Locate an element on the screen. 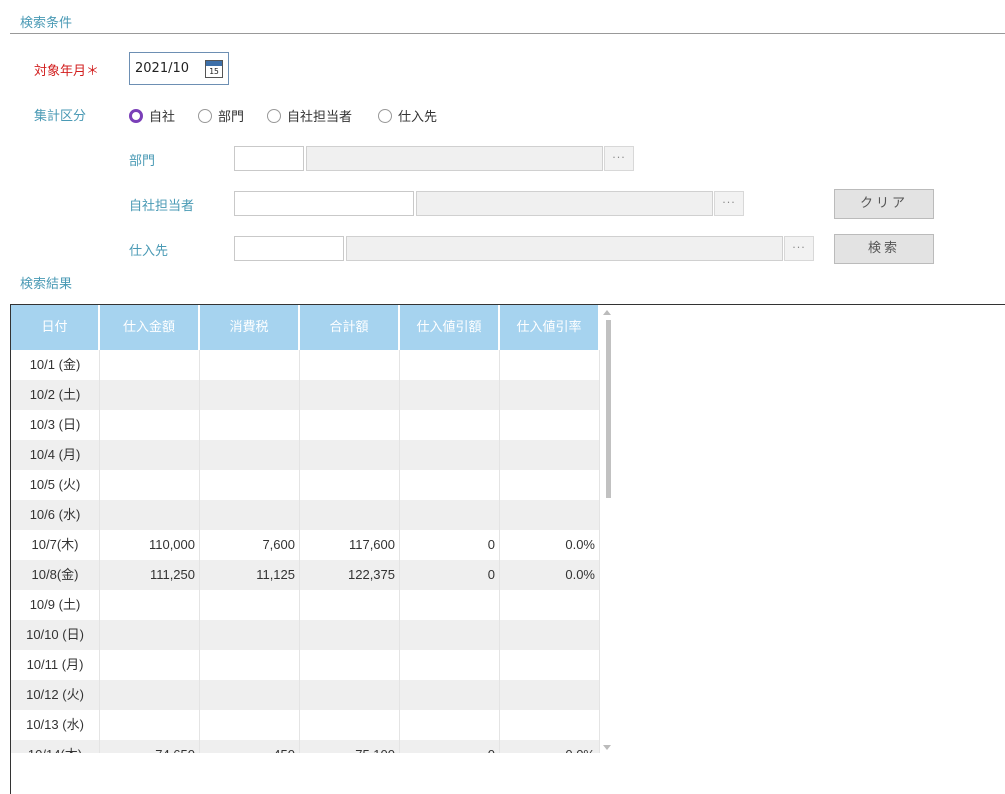 This screenshot has width=1005, height=794. staff-name-display is located at coordinates (564, 203).